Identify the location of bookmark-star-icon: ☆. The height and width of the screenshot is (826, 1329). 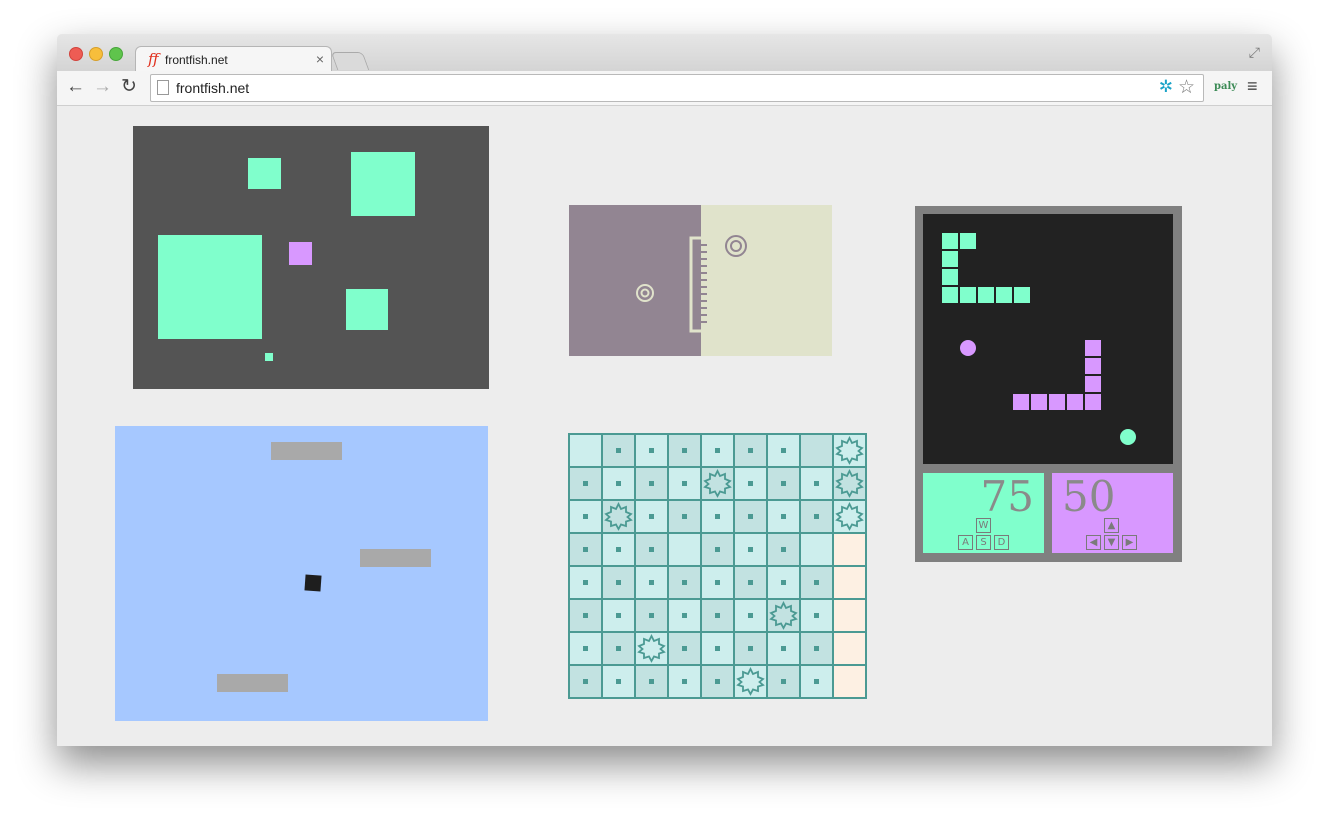
(1186, 87).